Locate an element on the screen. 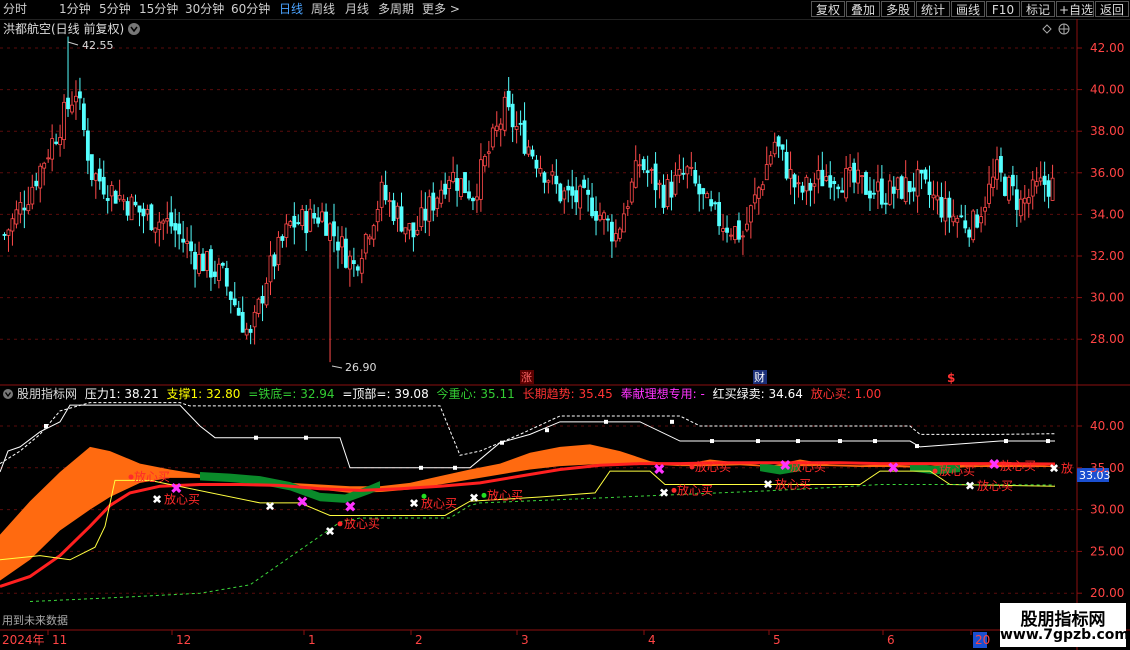  indicator-settings-icon is located at coordinates (8, 394).